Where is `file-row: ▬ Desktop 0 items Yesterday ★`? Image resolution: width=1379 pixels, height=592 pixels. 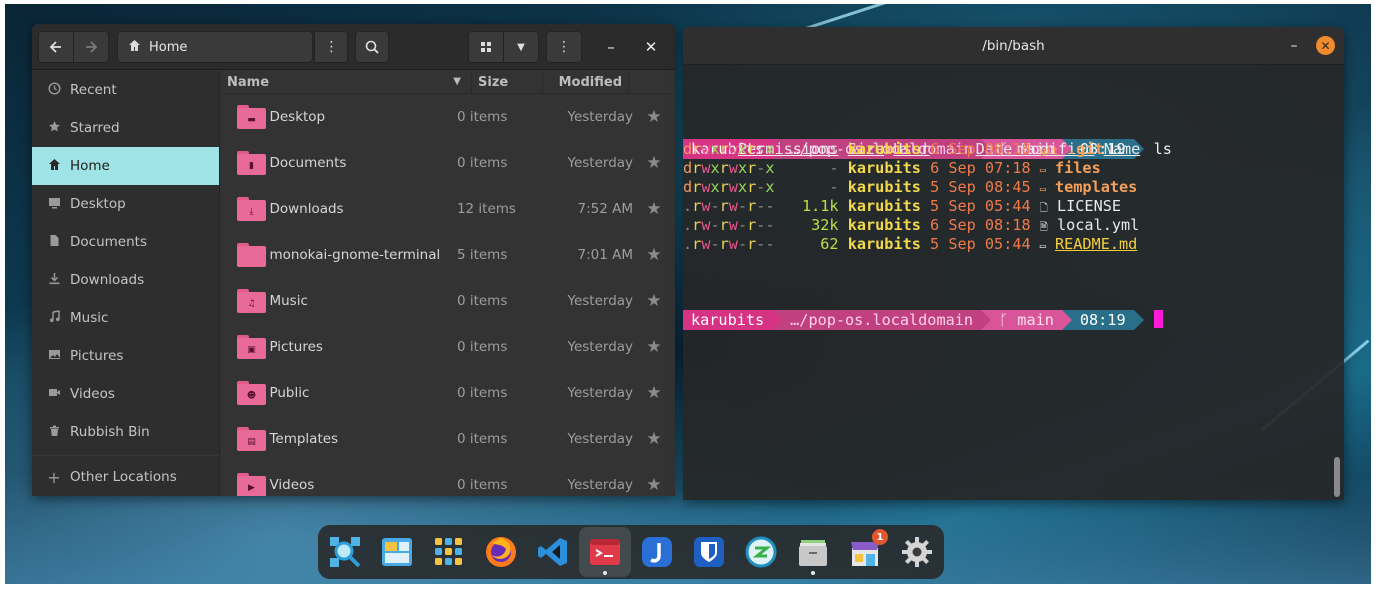 file-row: ▬ Desktop 0 items Yesterday ★ is located at coordinates (448, 117).